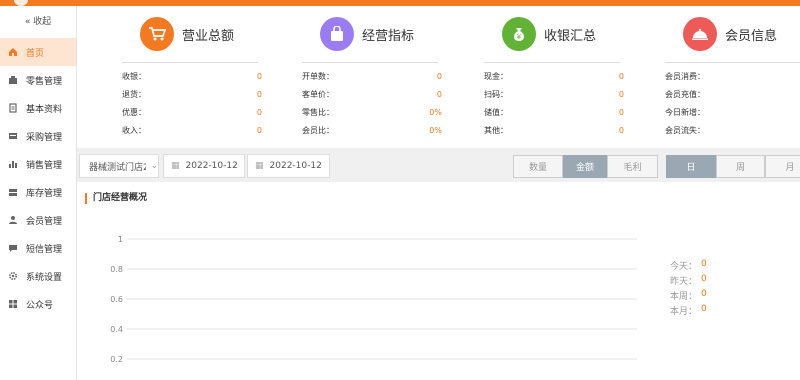 This screenshot has height=380, width=800. What do you see at coordinates (727, 130) in the screenshot?
I see `stat-row: 会员流失：0` at bounding box center [727, 130].